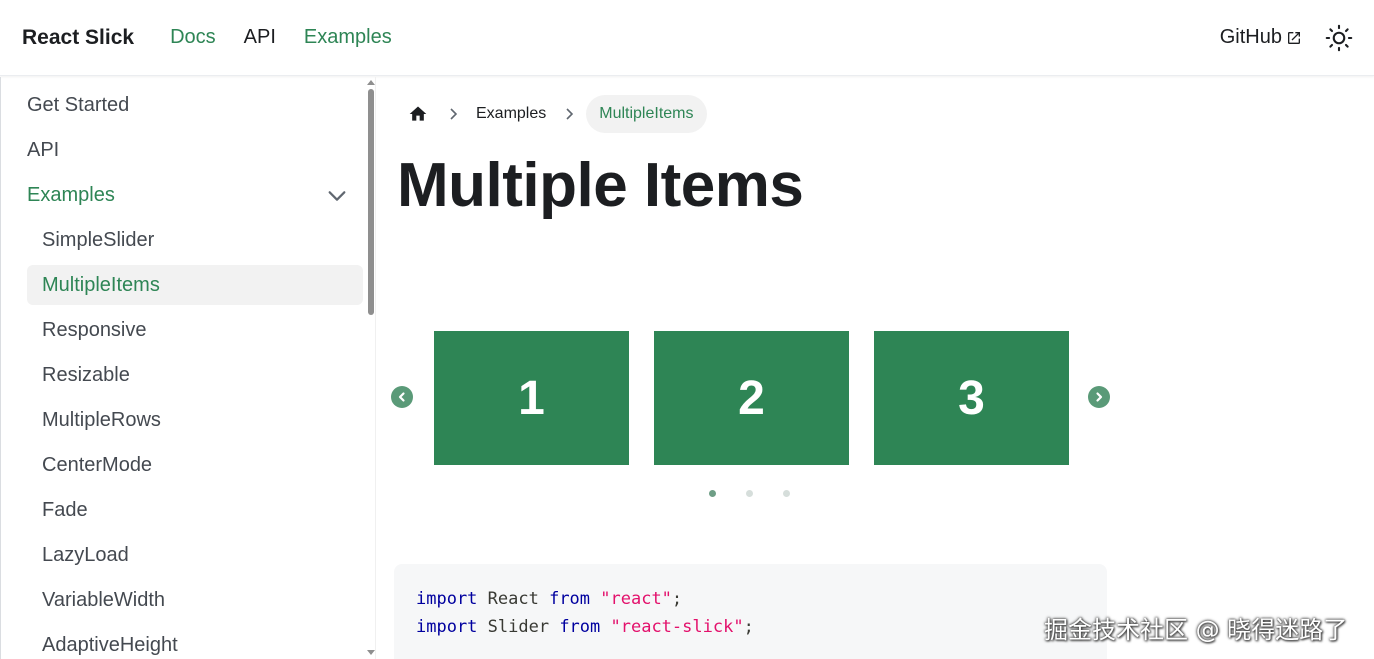 Image resolution: width=1374 pixels, height=659 pixels. Describe the element at coordinates (71, 195) in the screenshot. I see `sidebar-item-examples: Examples` at that location.